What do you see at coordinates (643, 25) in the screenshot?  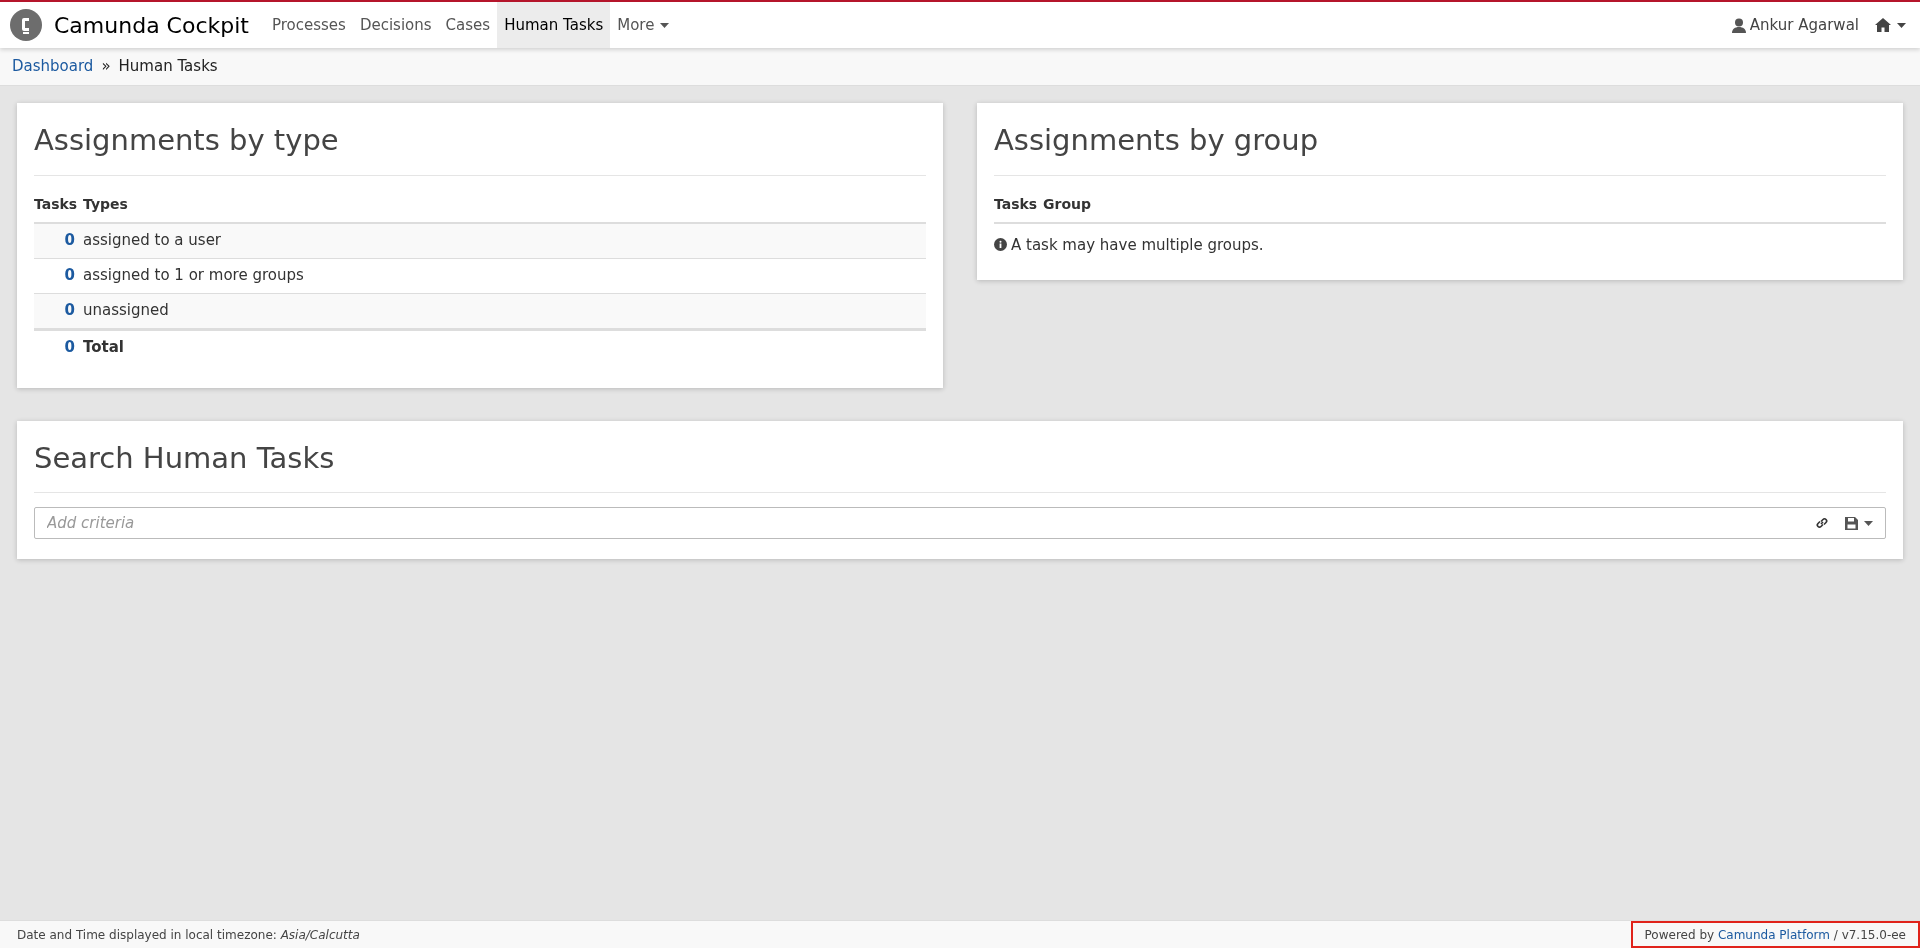 I see `nav-tab: More` at bounding box center [643, 25].